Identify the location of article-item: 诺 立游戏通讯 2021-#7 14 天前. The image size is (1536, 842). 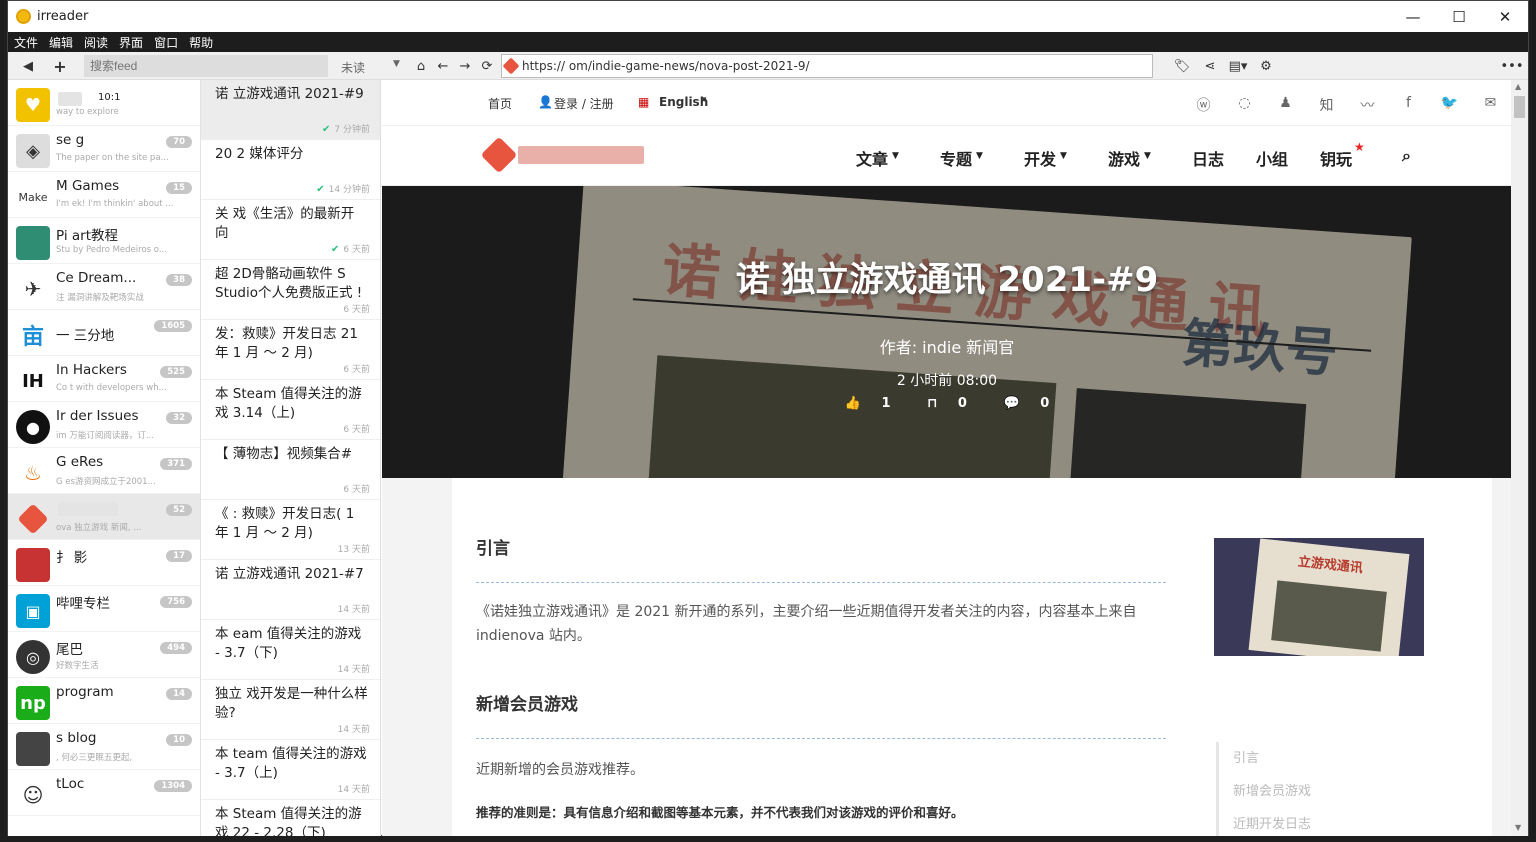
(290, 590).